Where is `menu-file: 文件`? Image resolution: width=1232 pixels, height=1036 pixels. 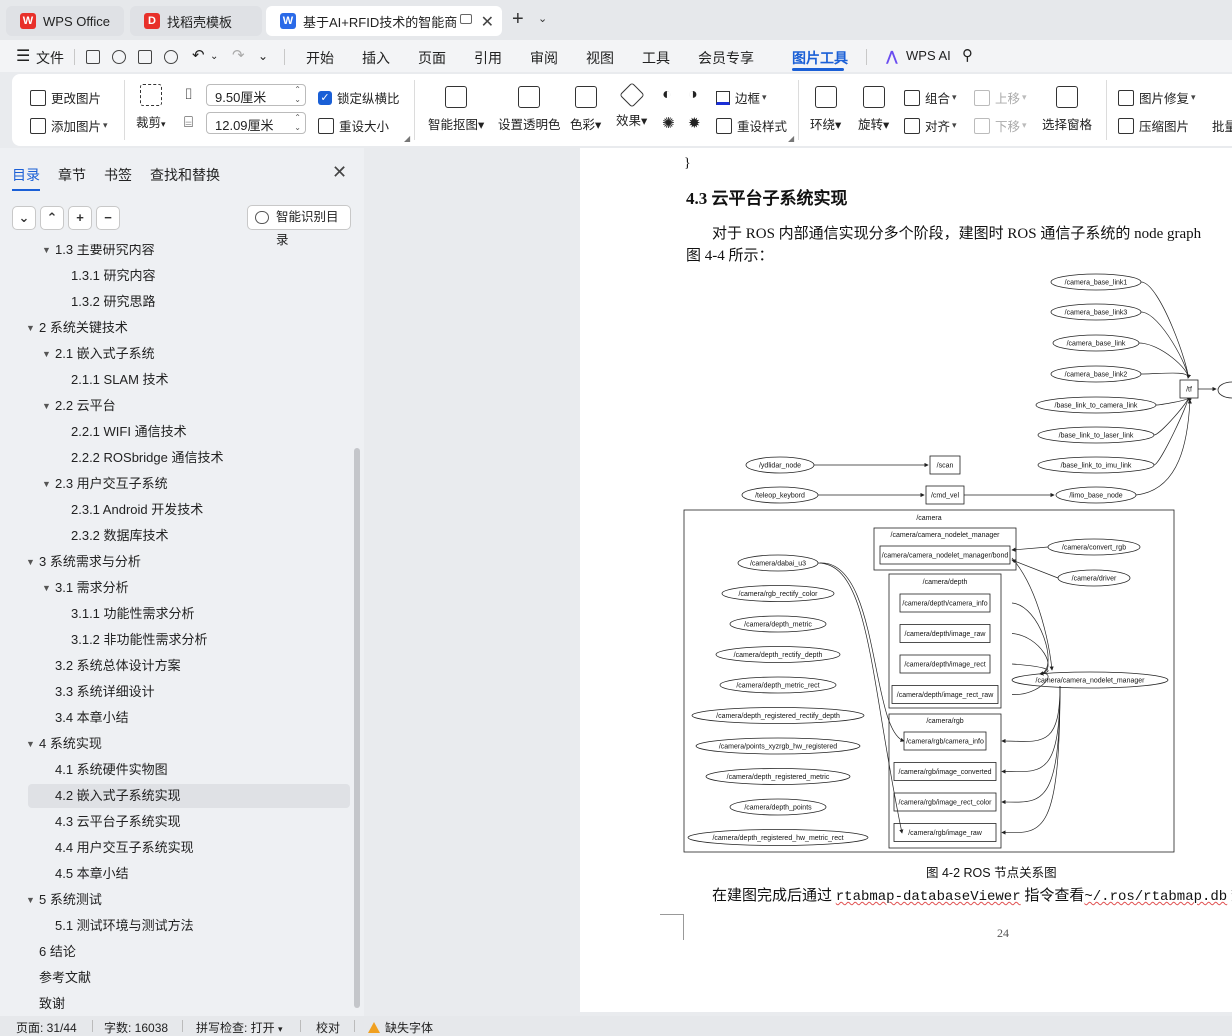
menu-file: 文件 is located at coordinates (50, 58).